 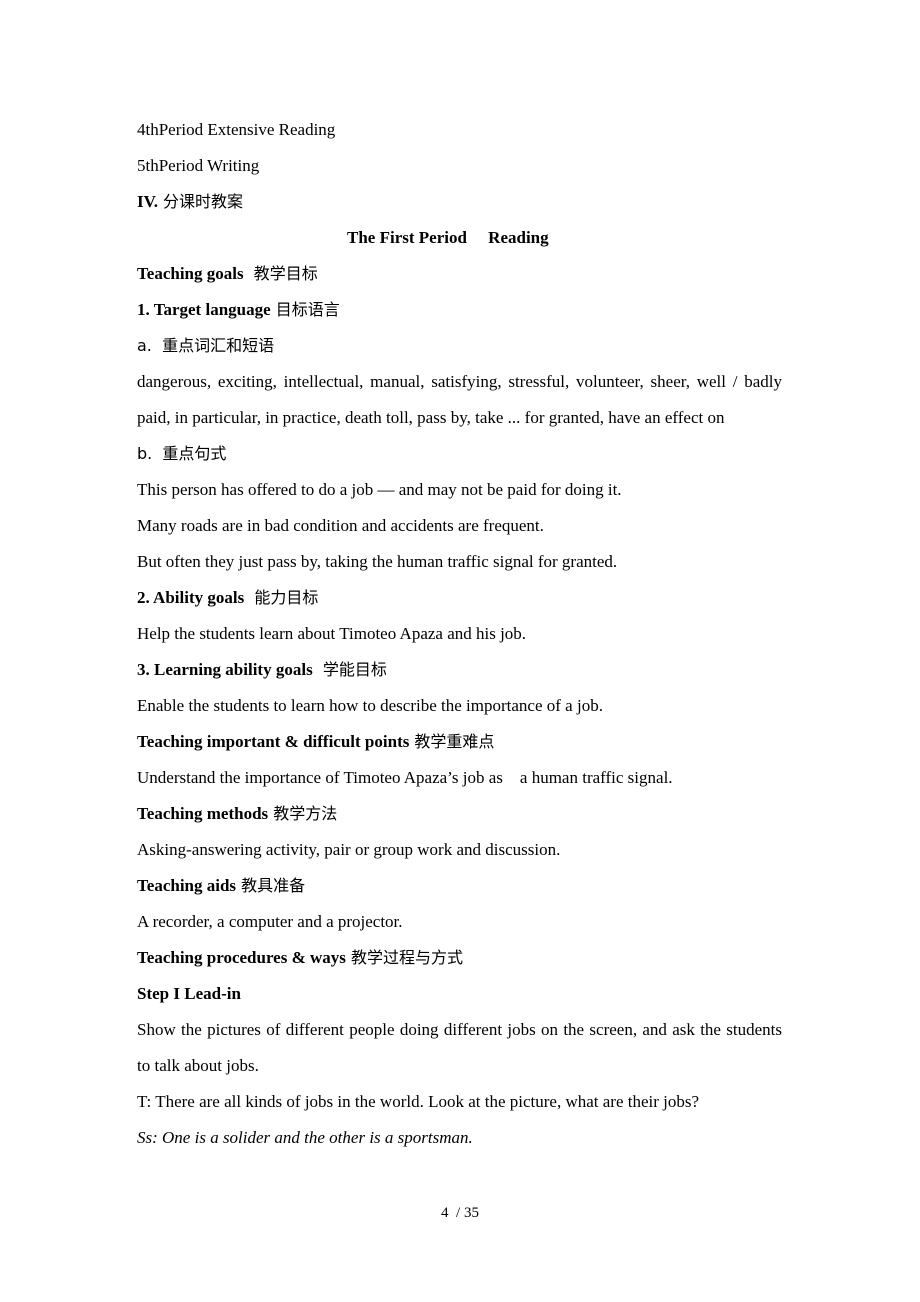 I want to click on section-heading: 1. Target language 目标语言, so click(x=459, y=310).